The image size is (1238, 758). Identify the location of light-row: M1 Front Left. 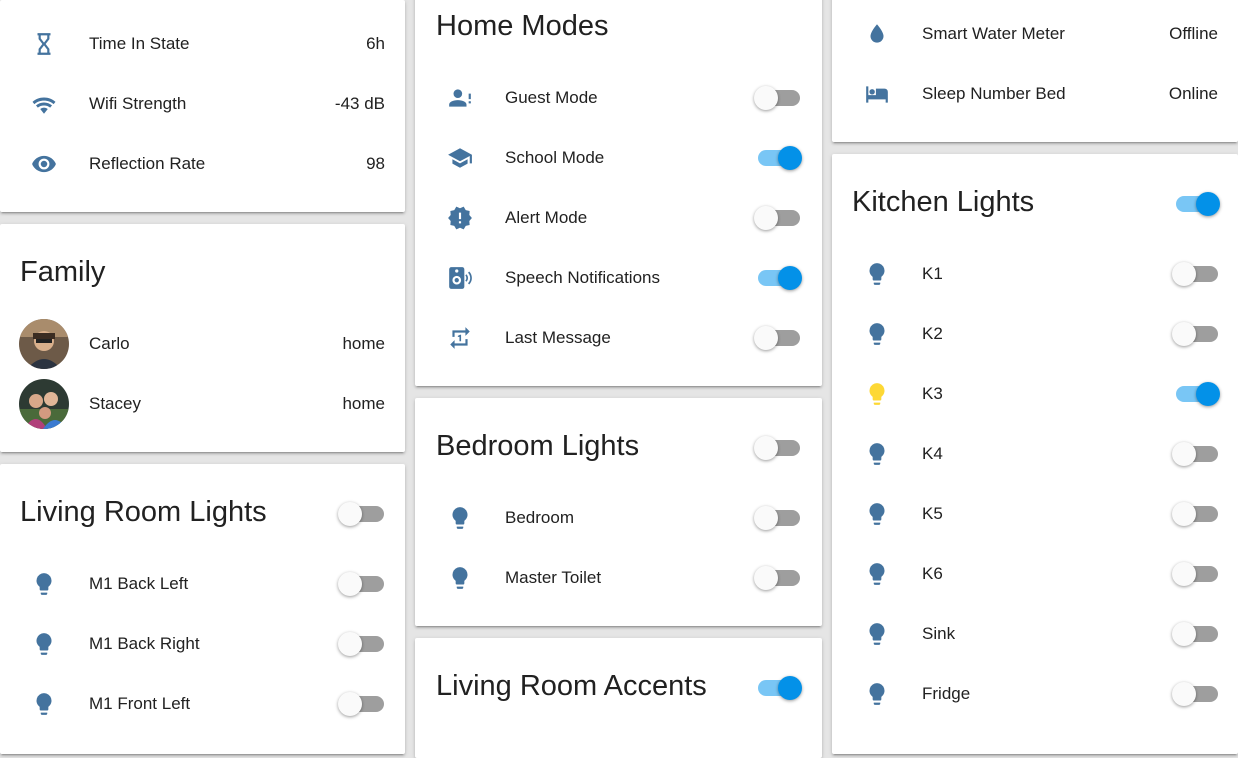
(202, 704).